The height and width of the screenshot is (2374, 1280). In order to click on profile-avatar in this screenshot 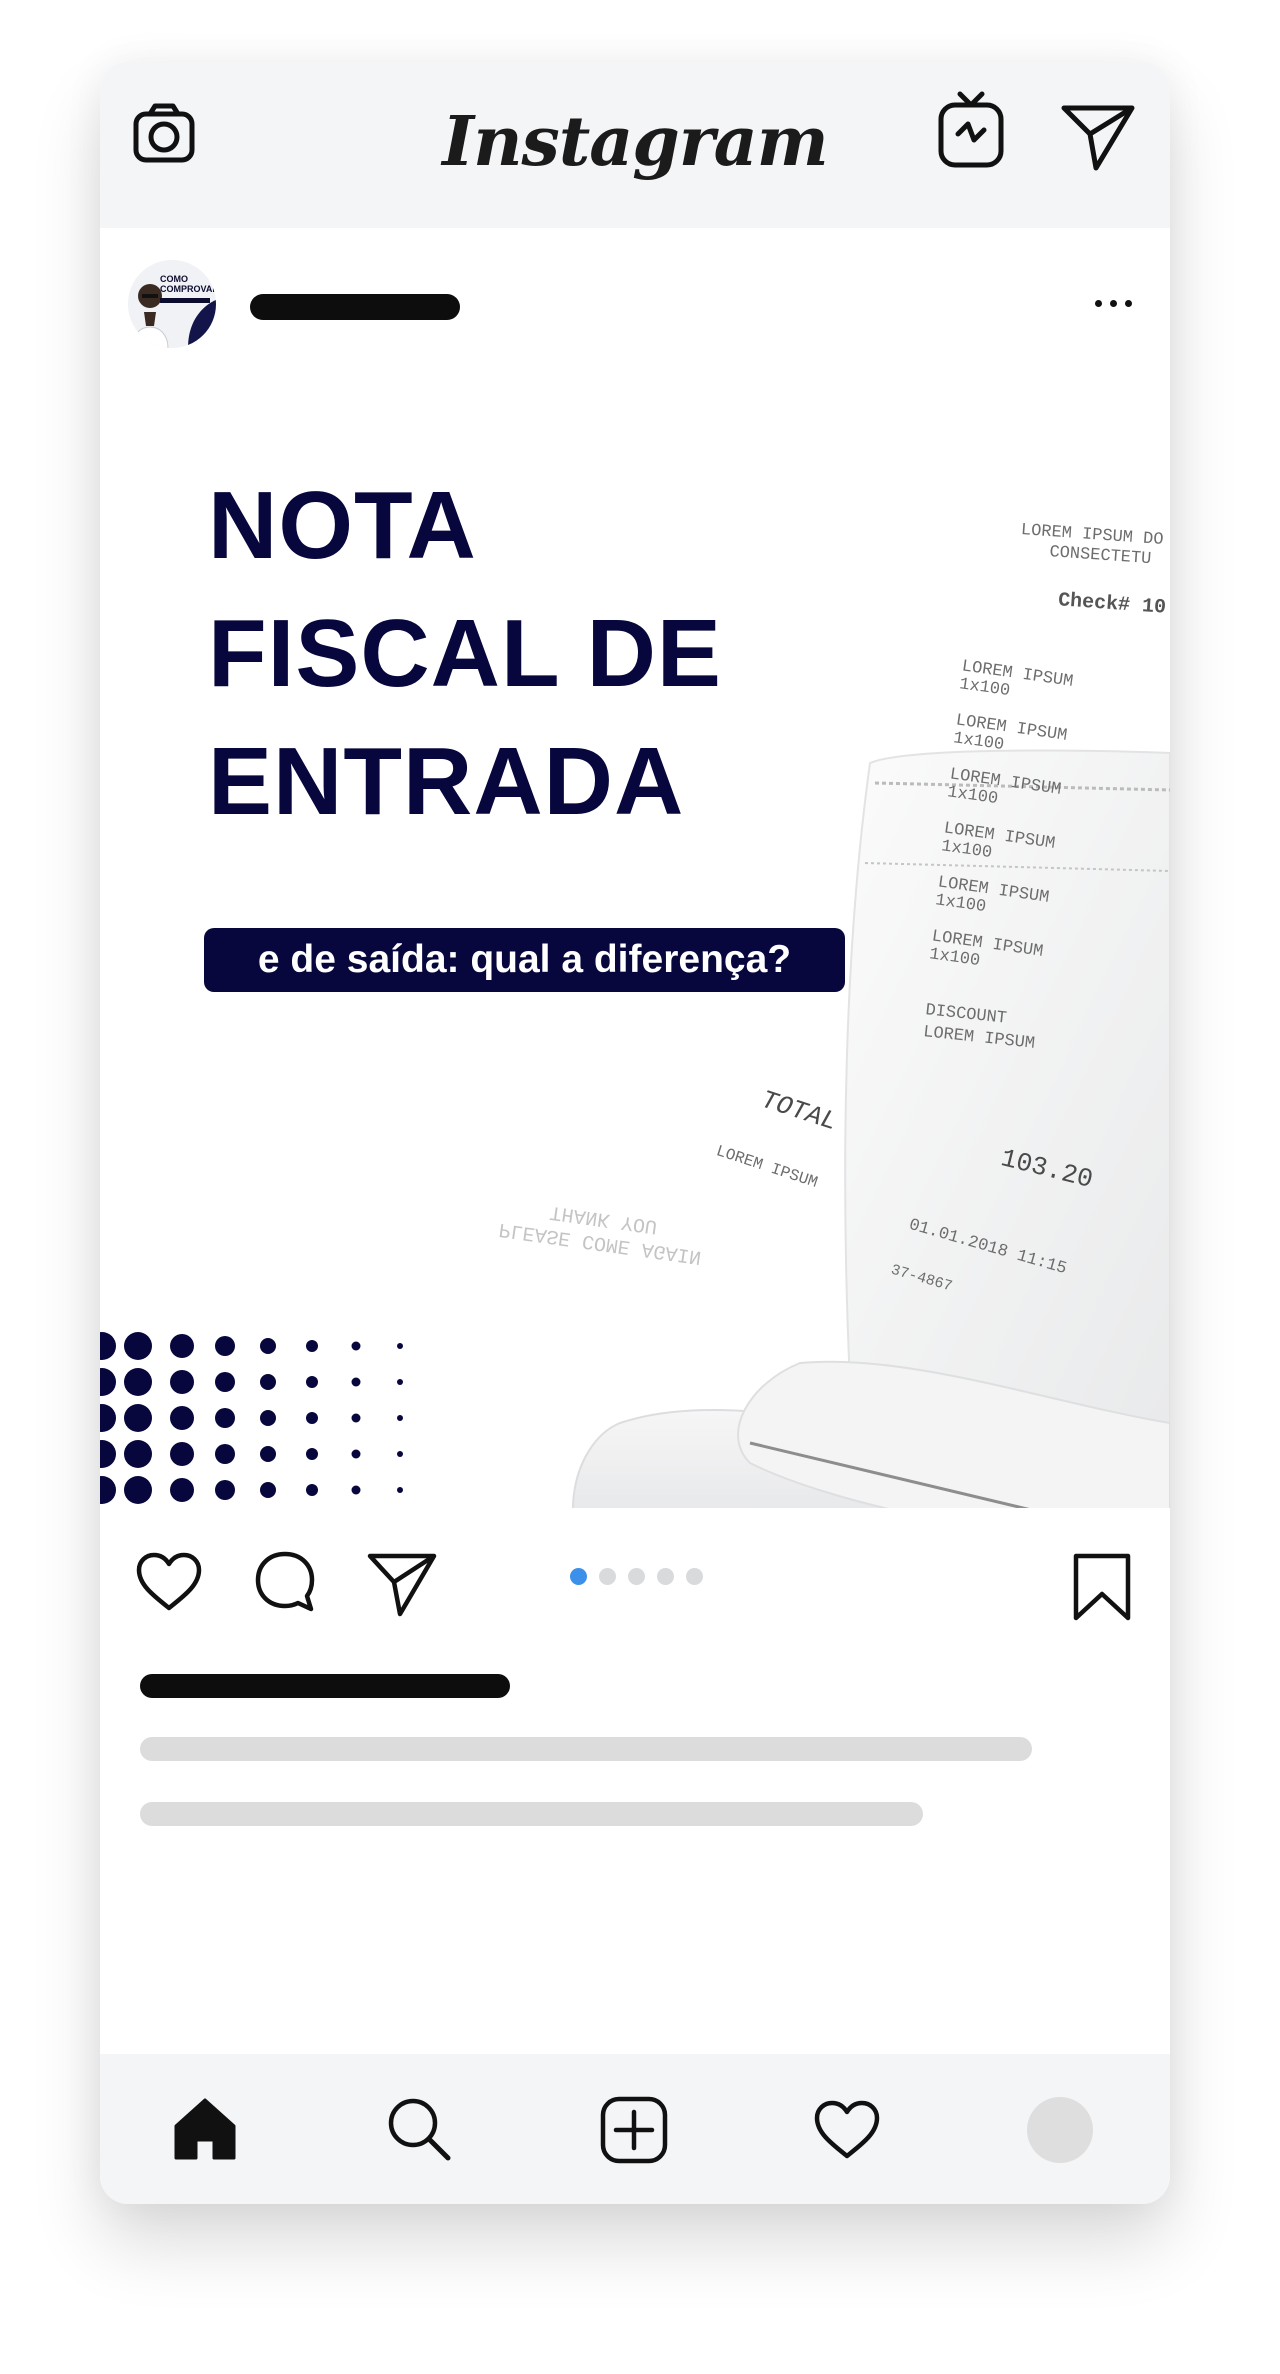, I will do `click(1060, 2130)`.